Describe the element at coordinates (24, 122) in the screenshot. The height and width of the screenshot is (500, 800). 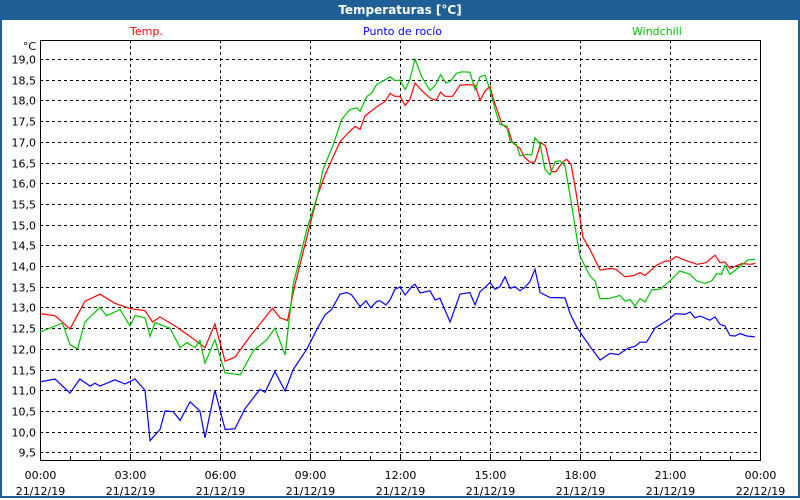
I see `y-tick-label: 17,5` at that location.